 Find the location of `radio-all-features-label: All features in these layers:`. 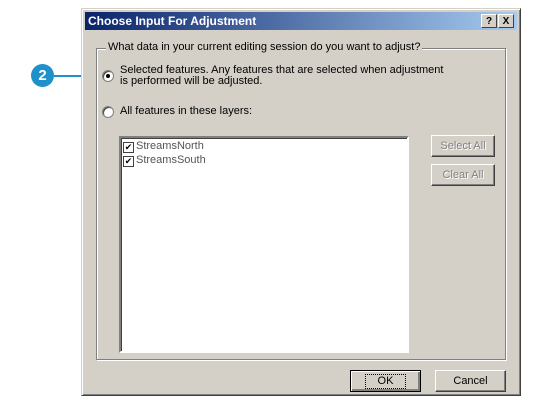

radio-all-features-label: All features in these layers: is located at coordinates (186, 111).